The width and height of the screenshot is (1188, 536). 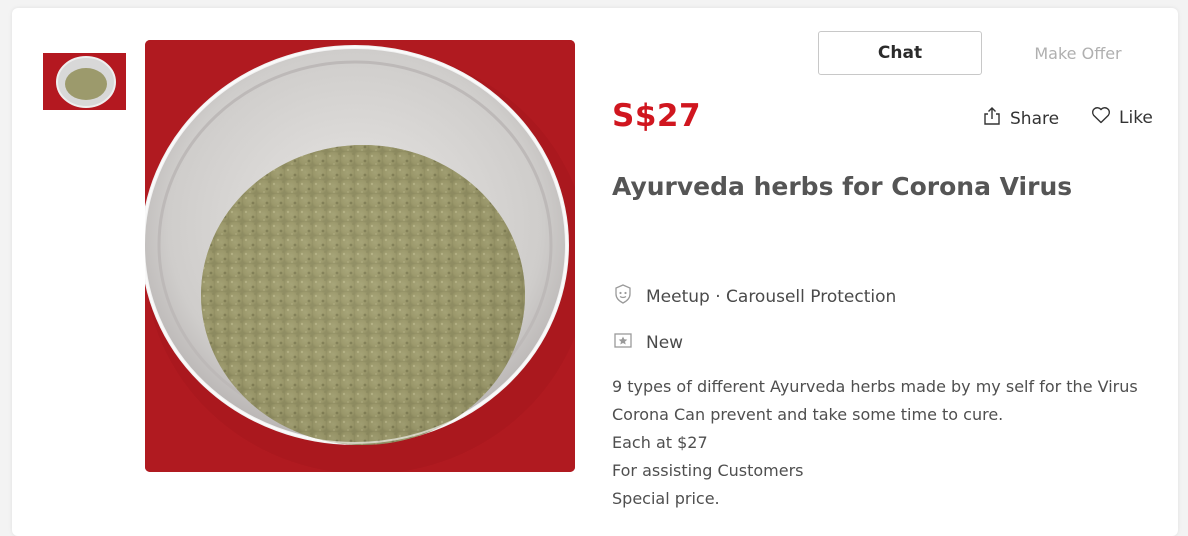 I want to click on like-button: Like, so click(x=1122, y=117).